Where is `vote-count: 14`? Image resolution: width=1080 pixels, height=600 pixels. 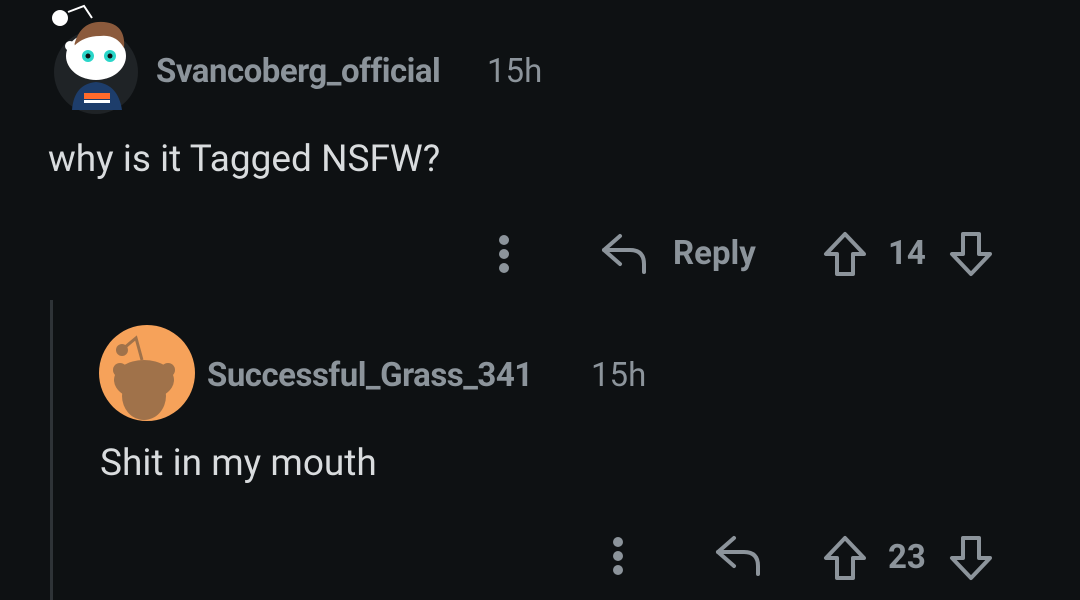
vote-count: 14 is located at coordinates (907, 253).